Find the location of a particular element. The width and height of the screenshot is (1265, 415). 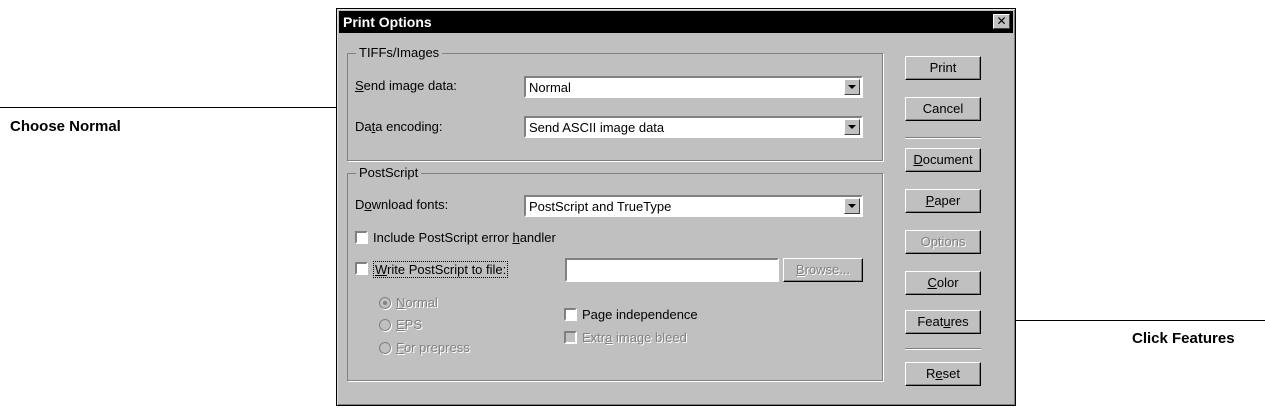

document-button: Document is located at coordinates (943, 160).